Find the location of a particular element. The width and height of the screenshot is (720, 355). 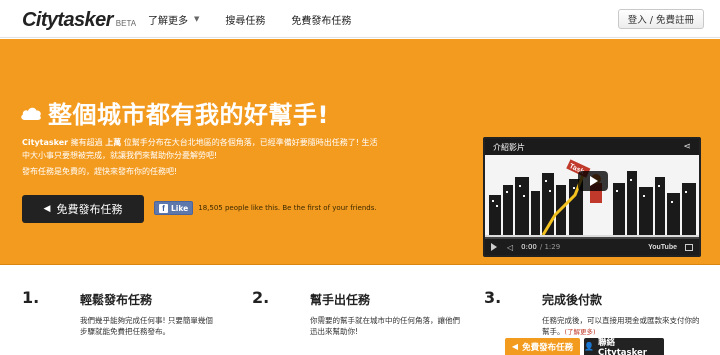

footer-contact-label: 聯絡 Citytasker is located at coordinates (622, 346).